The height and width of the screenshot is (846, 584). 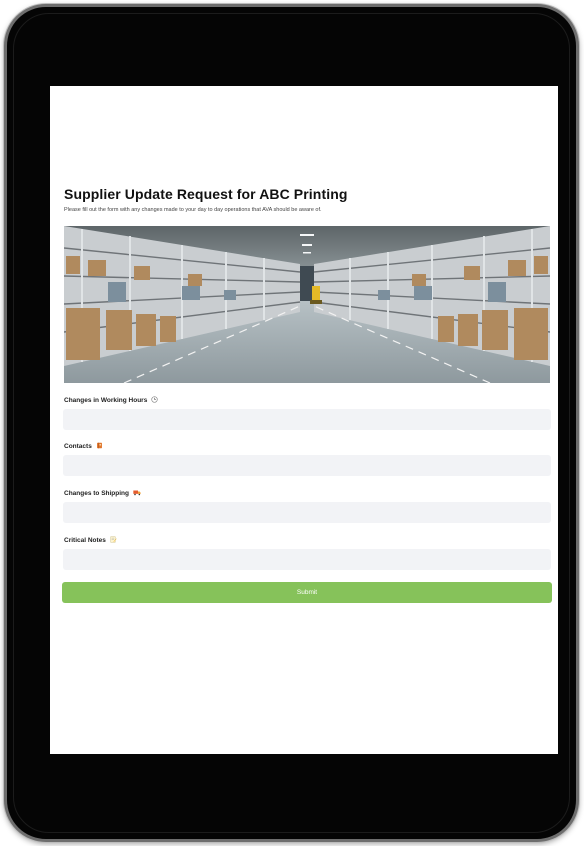 I want to click on clock-icon, so click(x=154, y=400).